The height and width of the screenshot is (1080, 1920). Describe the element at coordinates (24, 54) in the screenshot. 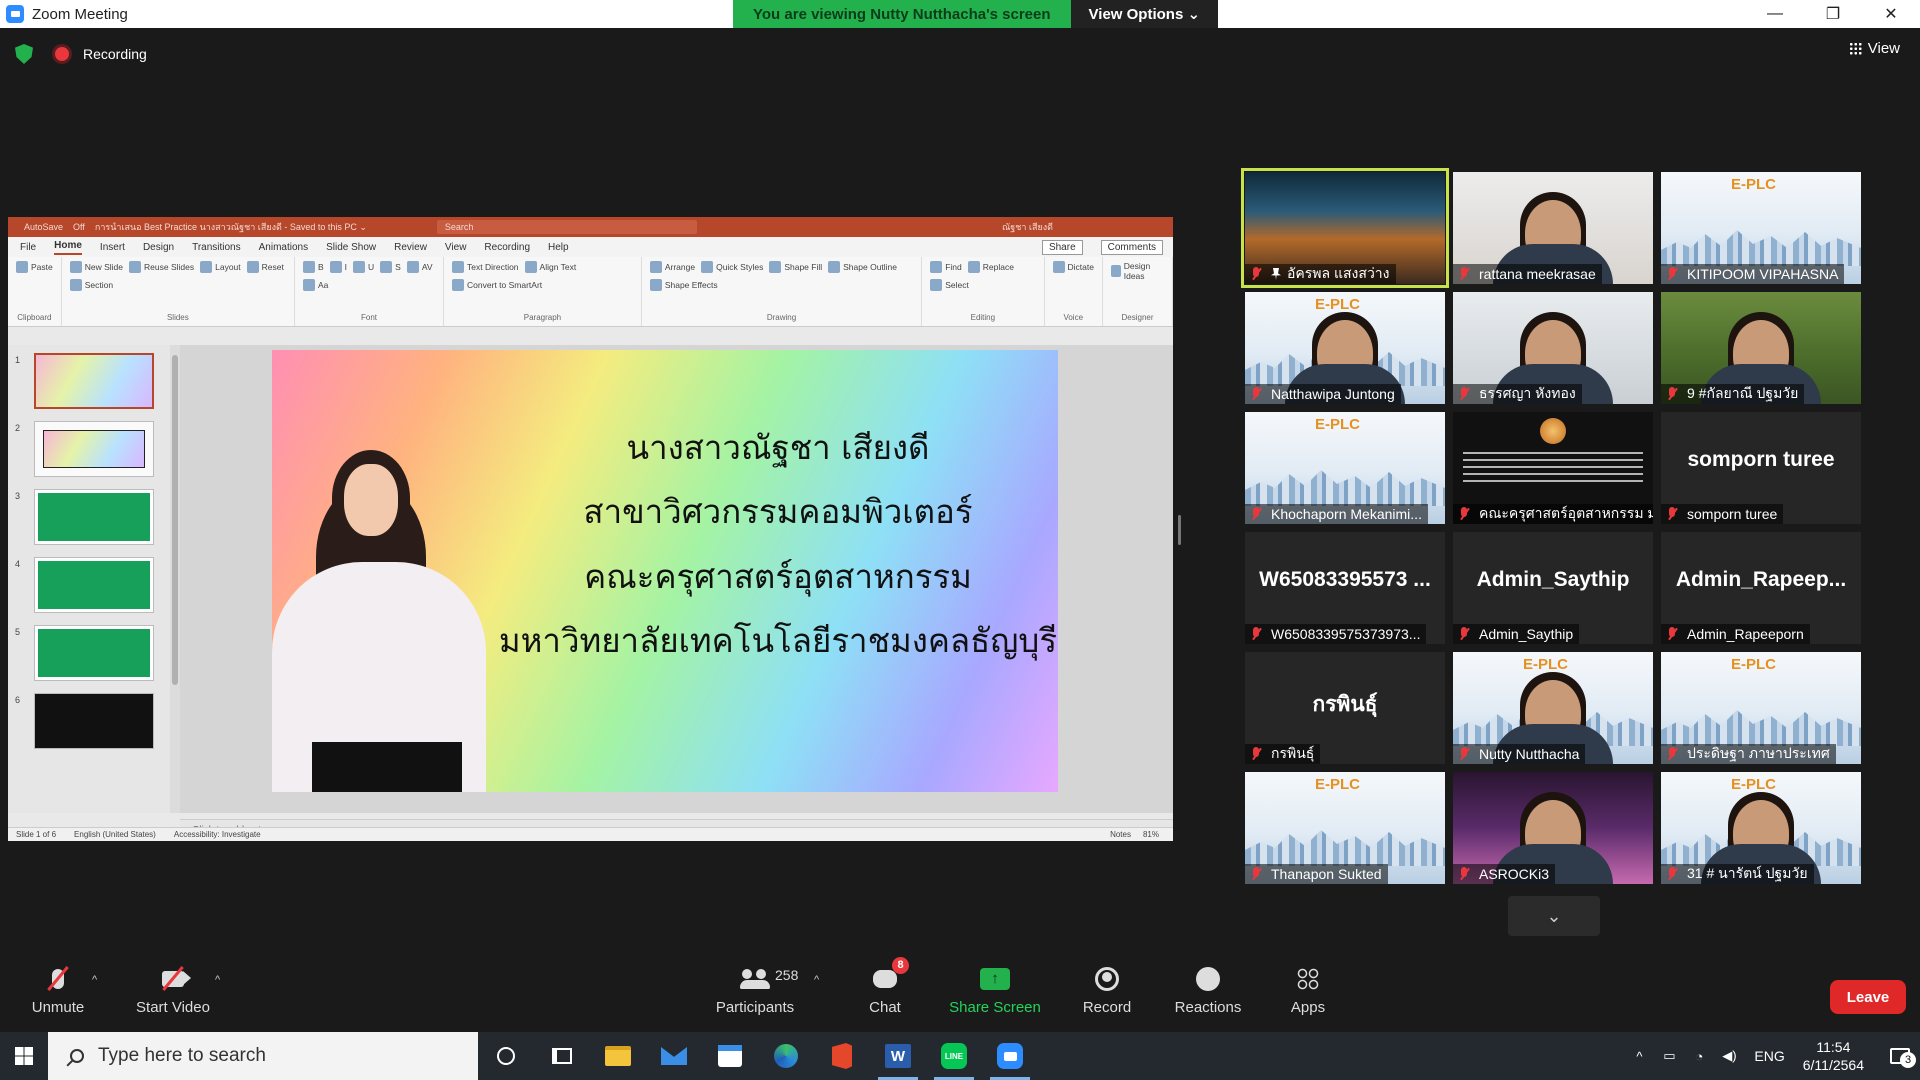

I see `security-shield-icon` at that location.